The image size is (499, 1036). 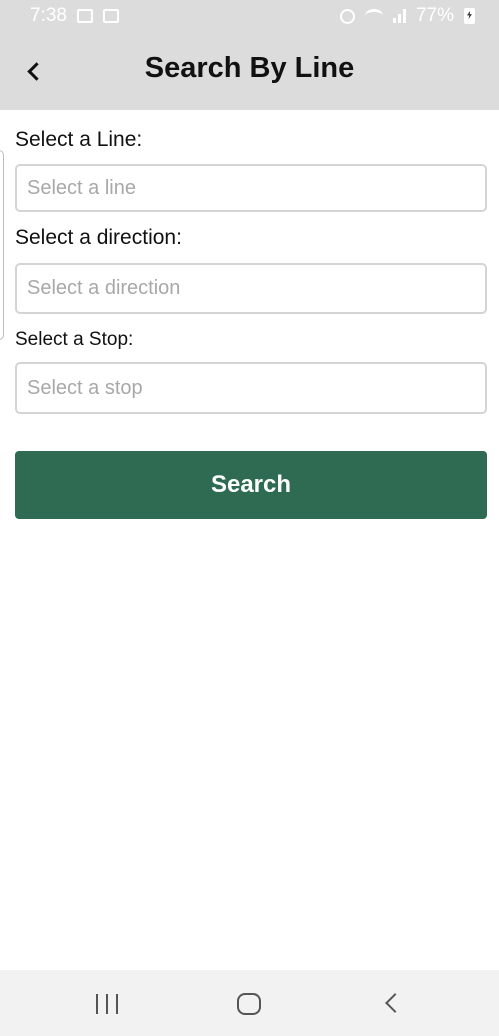 I want to click on status-left: 7:38, so click(x=74, y=16).